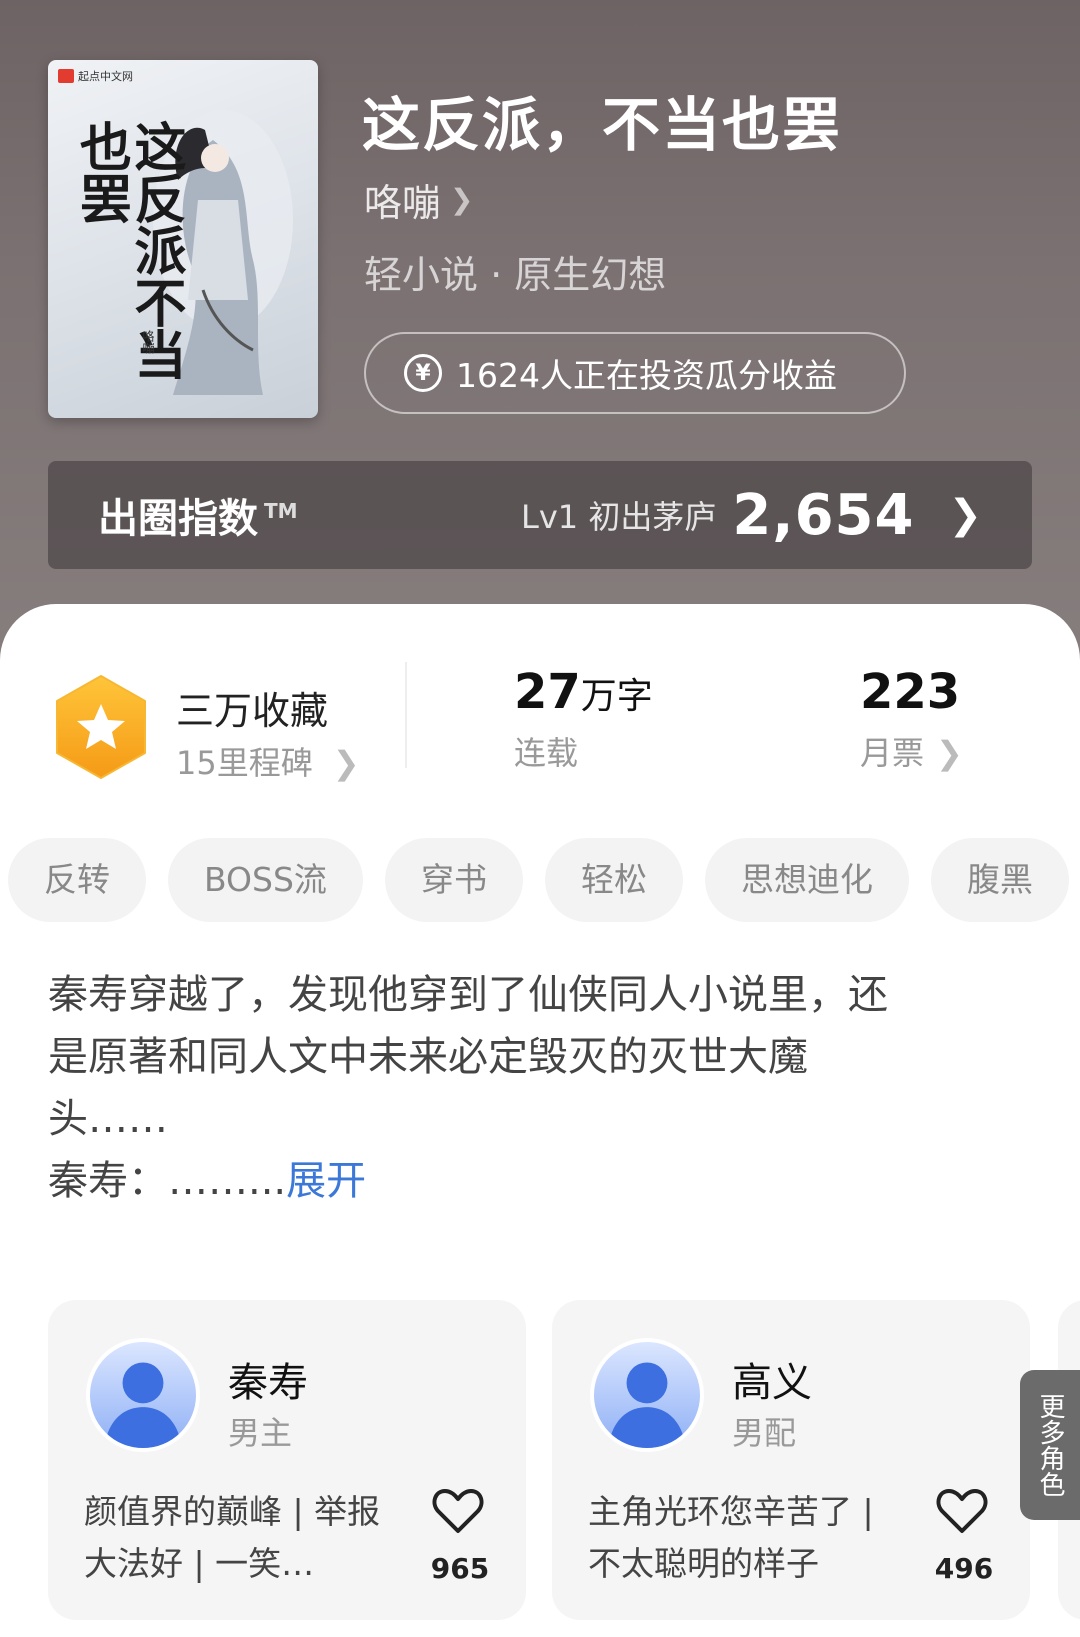 The height and width of the screenshot is (1637, 1080). Describe the element at coordinates (999, 880) in the screenshot. I see `tag-chip: 腹黑` at that location.